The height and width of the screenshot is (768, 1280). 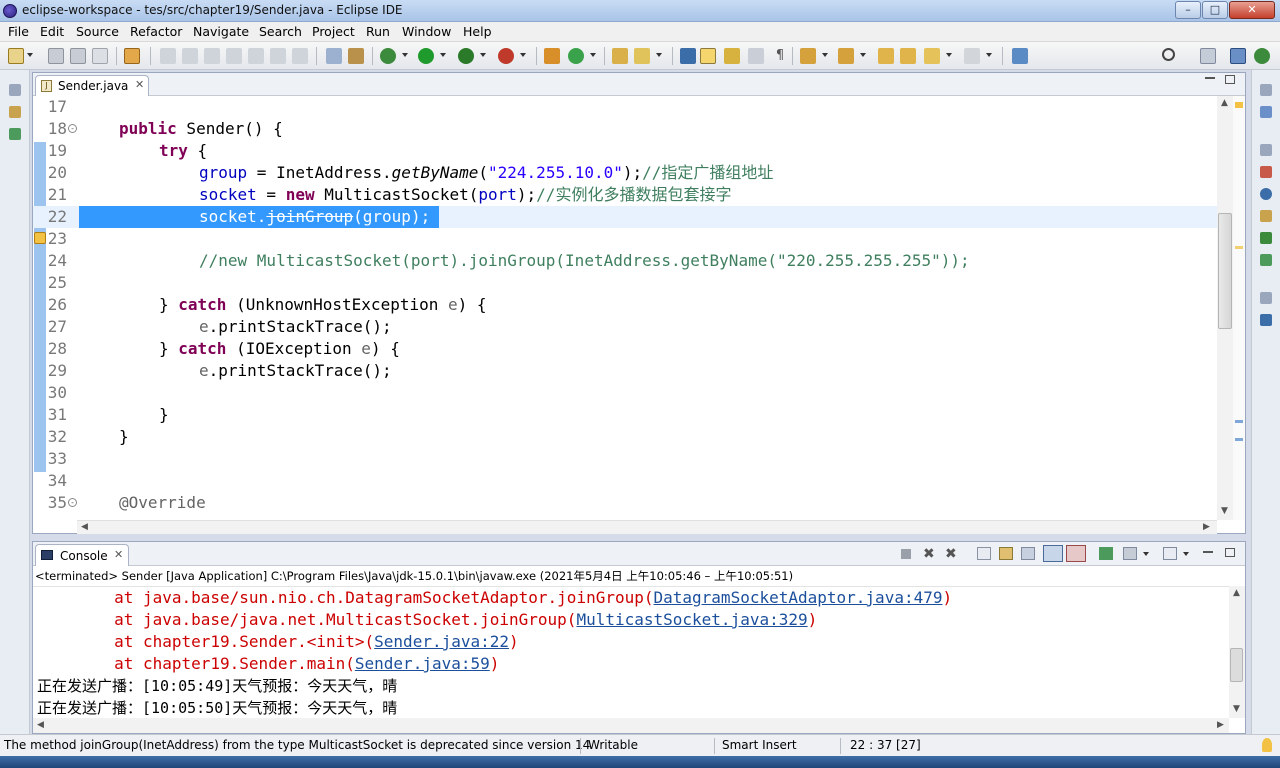 I want to click on maximize-button: □, so click(x=1215, y=10).